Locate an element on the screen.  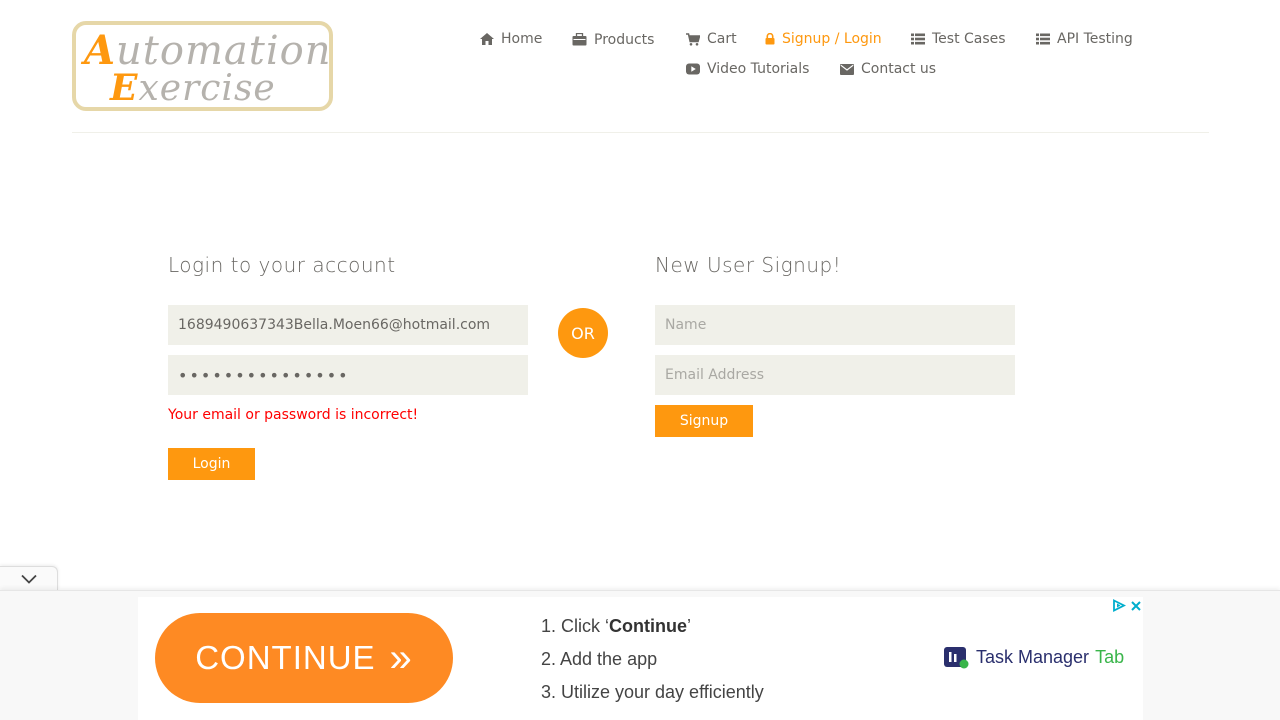
chevron-down-icon is located at coordinates (28, 579).